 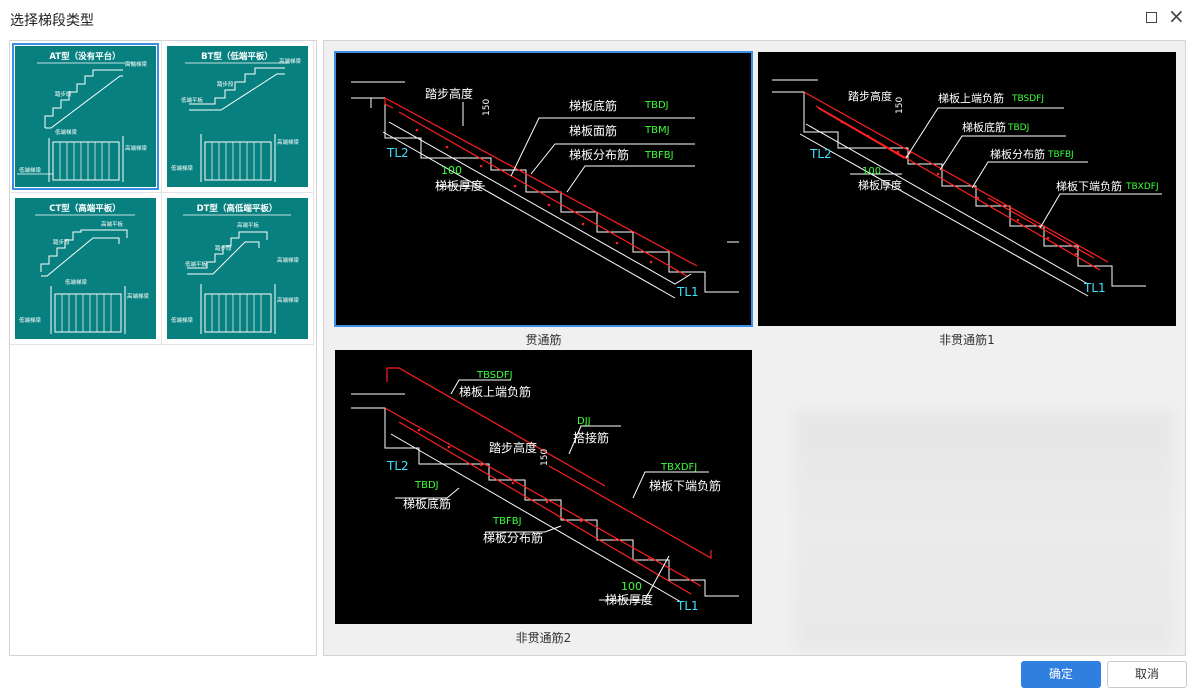 What do you see at coordinates (182, 168) in the screenshot?
I see `type-bt-label-low2: 低端梯梁` at bounding box center [182, 168].